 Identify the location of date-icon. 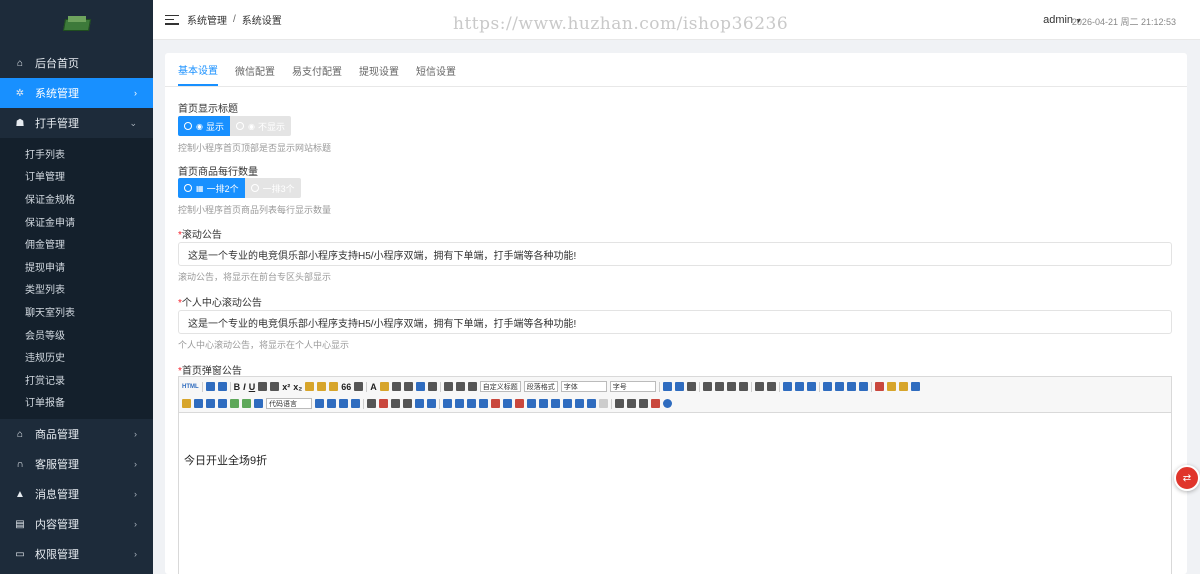
(383, 403).